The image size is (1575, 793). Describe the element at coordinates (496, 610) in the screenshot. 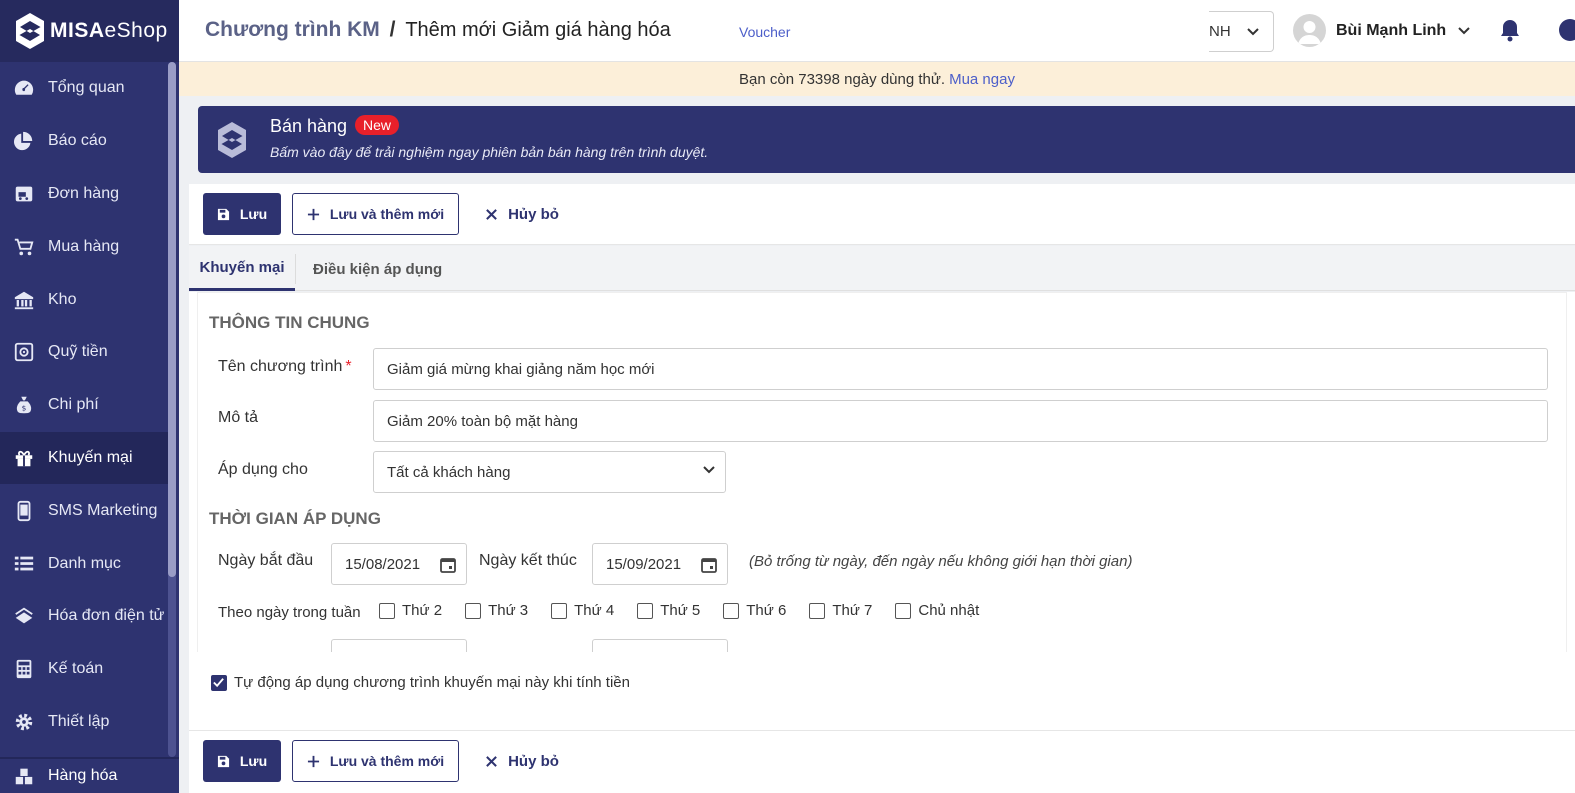

I see `weekday-checkbox-tue: Thứ 3` at that location.